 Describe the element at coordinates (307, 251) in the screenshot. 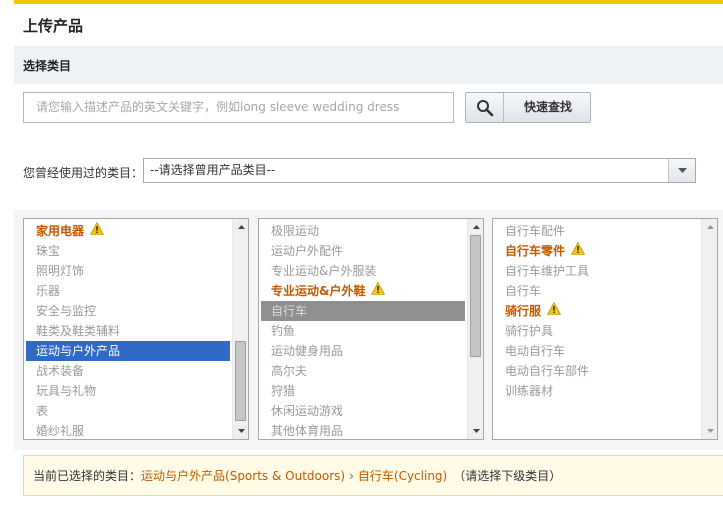

I see `category-item-label: 运动户外配件` at that location.